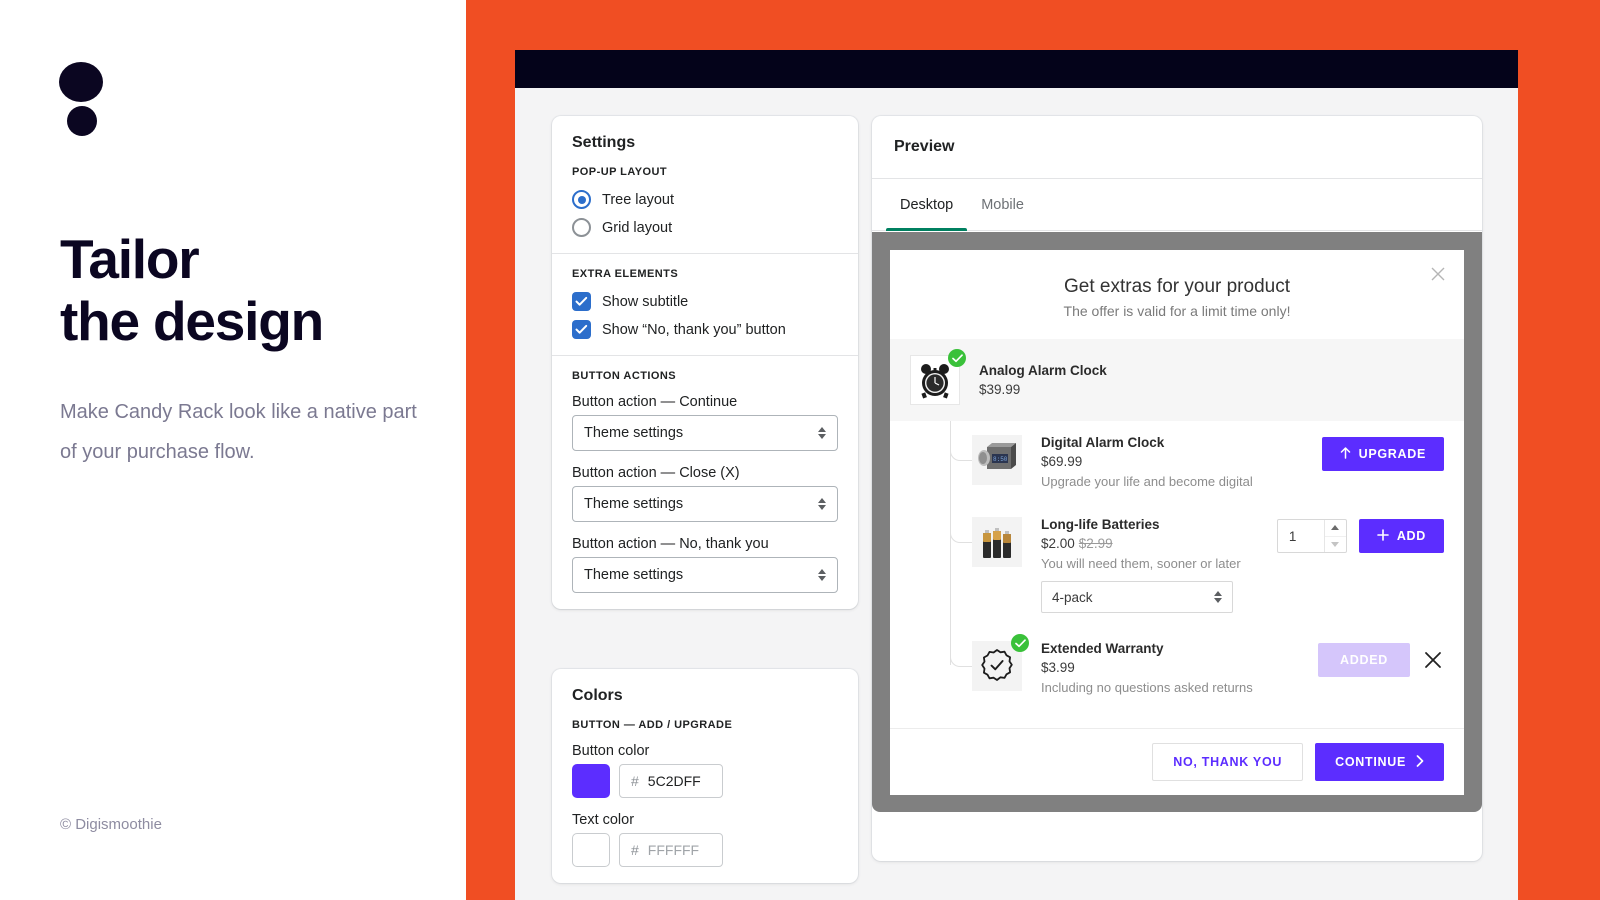 This screenshot has height=900, width=1600. Describe the element at coordinates (655, 402) in the screenshot. I see `field-label-continue: Button action — Continue` at that location.